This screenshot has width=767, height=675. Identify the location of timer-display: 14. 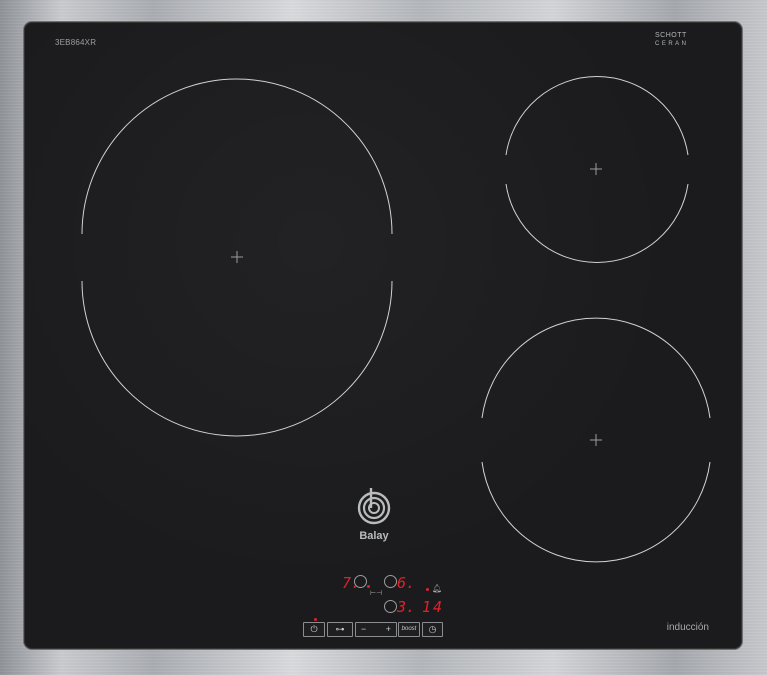
(433, 607).